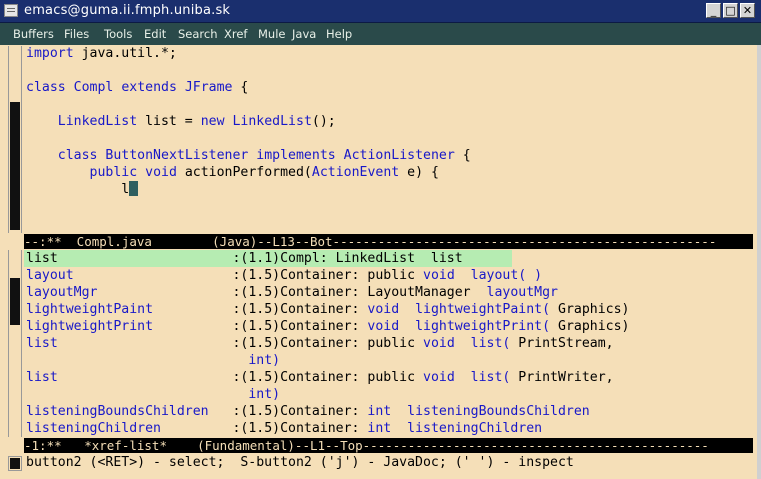 The height and width of the screenshot is (479, 761). What do you see at coordinates (419, 172) in the screenshot?
I see `code-text: e) {` at bounding box center [419, 172].